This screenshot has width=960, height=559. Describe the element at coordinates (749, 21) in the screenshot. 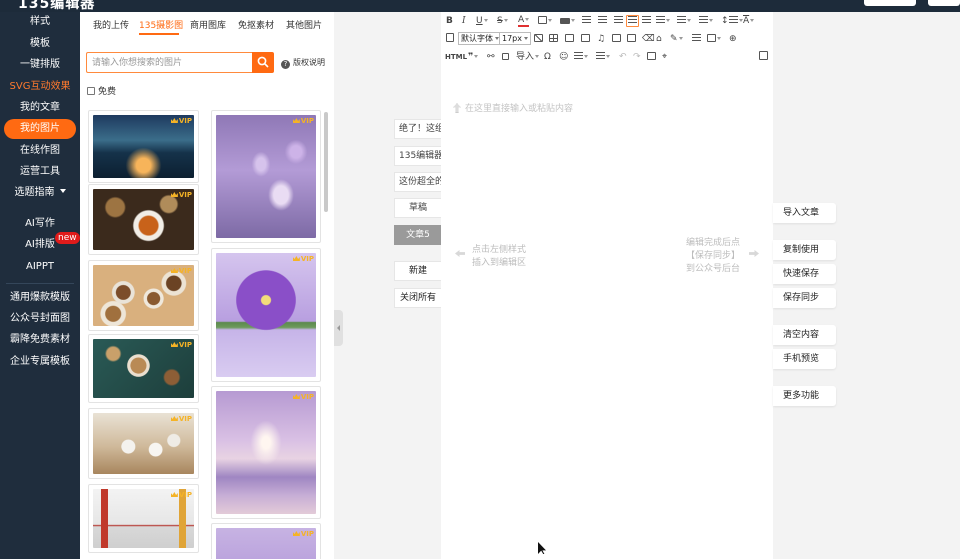

I see `clear-format-icon: A` at that location.